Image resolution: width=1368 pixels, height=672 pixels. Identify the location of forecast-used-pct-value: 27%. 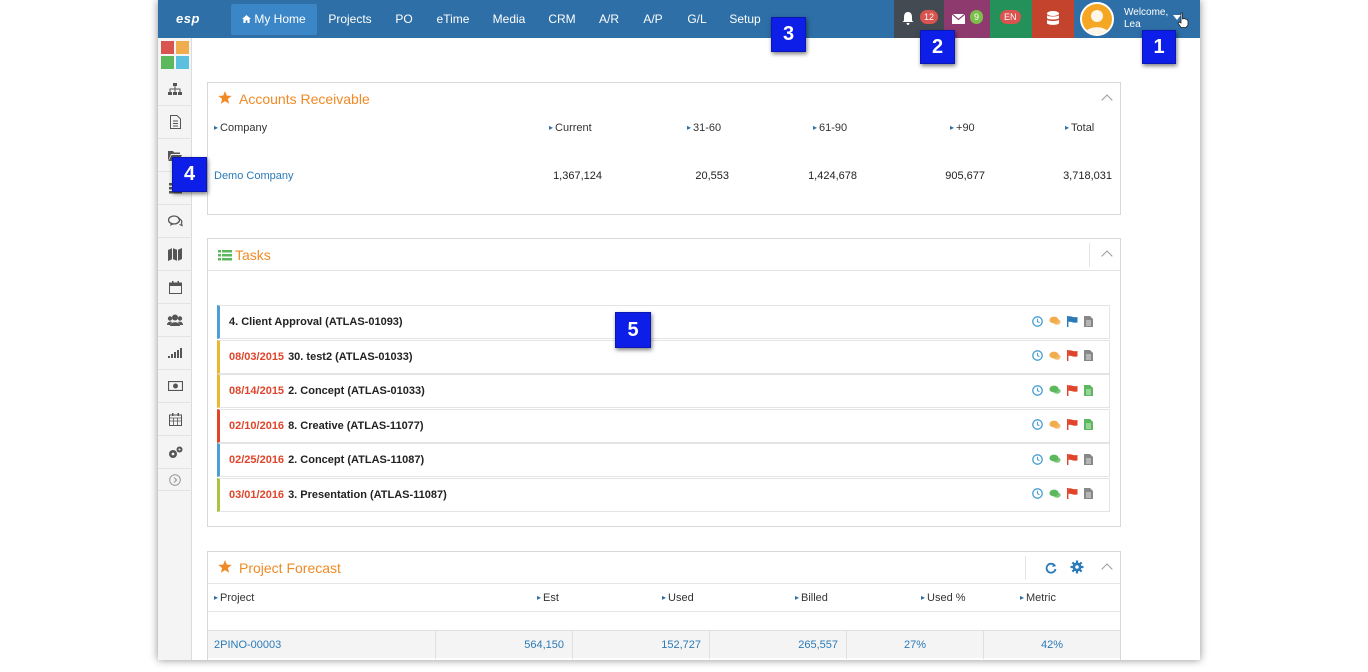
(915, 645).